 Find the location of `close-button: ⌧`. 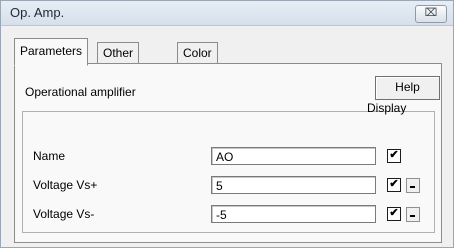

close-button: ⌧ is located at coordinates (431, 14).